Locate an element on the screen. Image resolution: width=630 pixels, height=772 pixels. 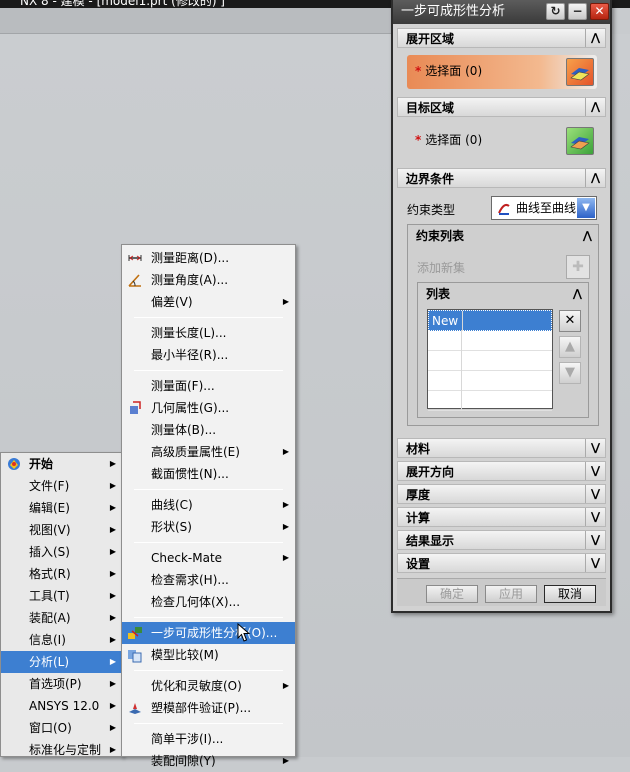
start-menu-item-label: 工具(T) is located at coordinates (49, 596).